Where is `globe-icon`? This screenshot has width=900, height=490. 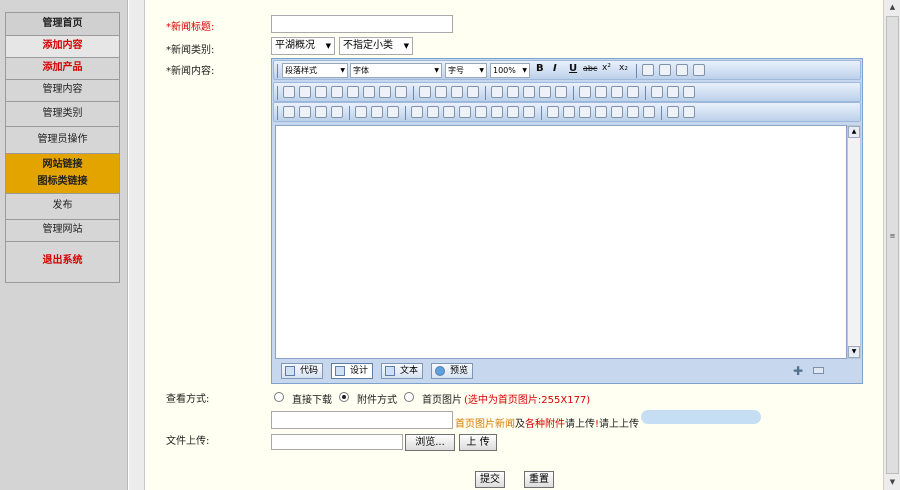 globe-icon is located at coordinates (440, 371).